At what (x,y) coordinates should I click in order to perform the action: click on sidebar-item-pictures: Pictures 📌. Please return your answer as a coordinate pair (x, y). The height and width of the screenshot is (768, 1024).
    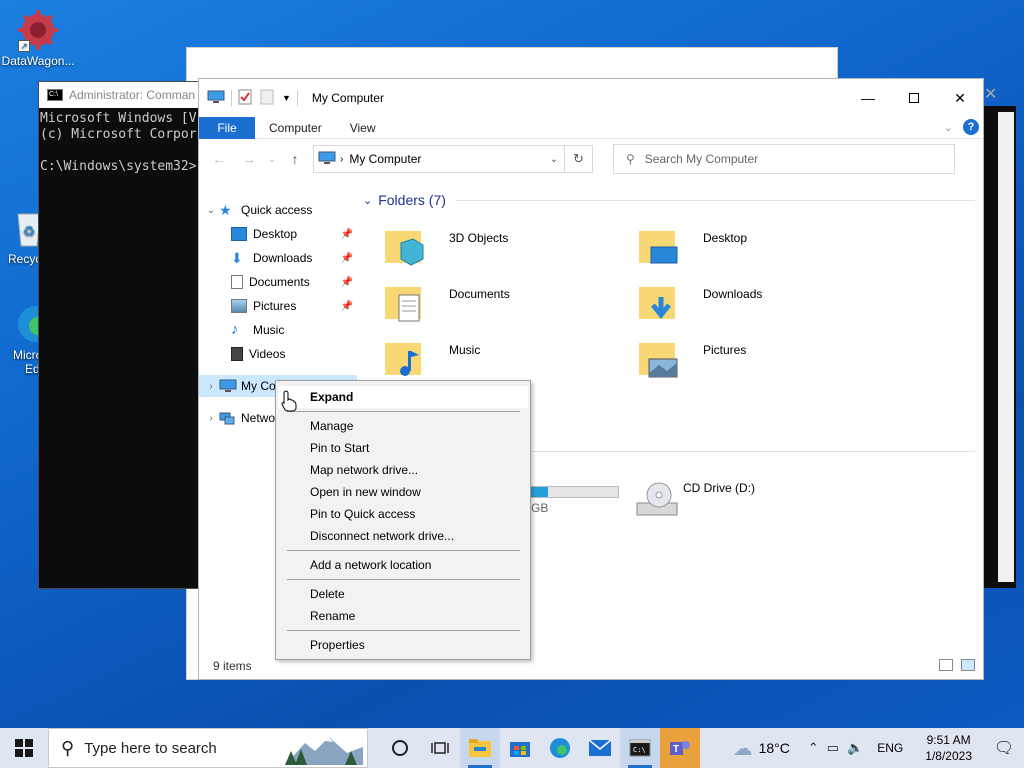
    Looking at the image, I should click on (278, 306).